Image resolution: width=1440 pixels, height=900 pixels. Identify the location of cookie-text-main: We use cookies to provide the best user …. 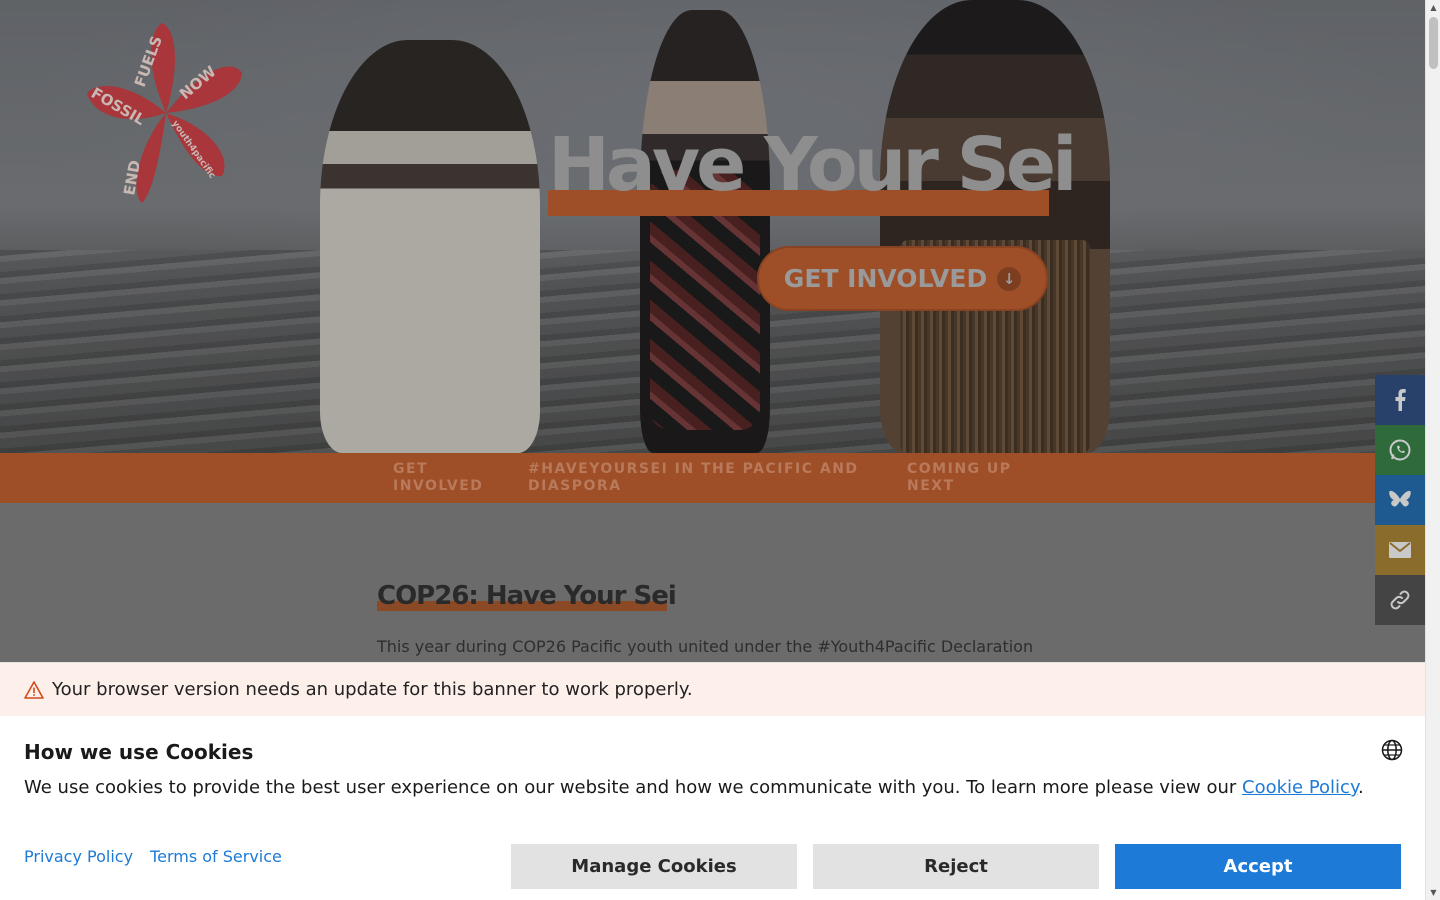
(633, 787).